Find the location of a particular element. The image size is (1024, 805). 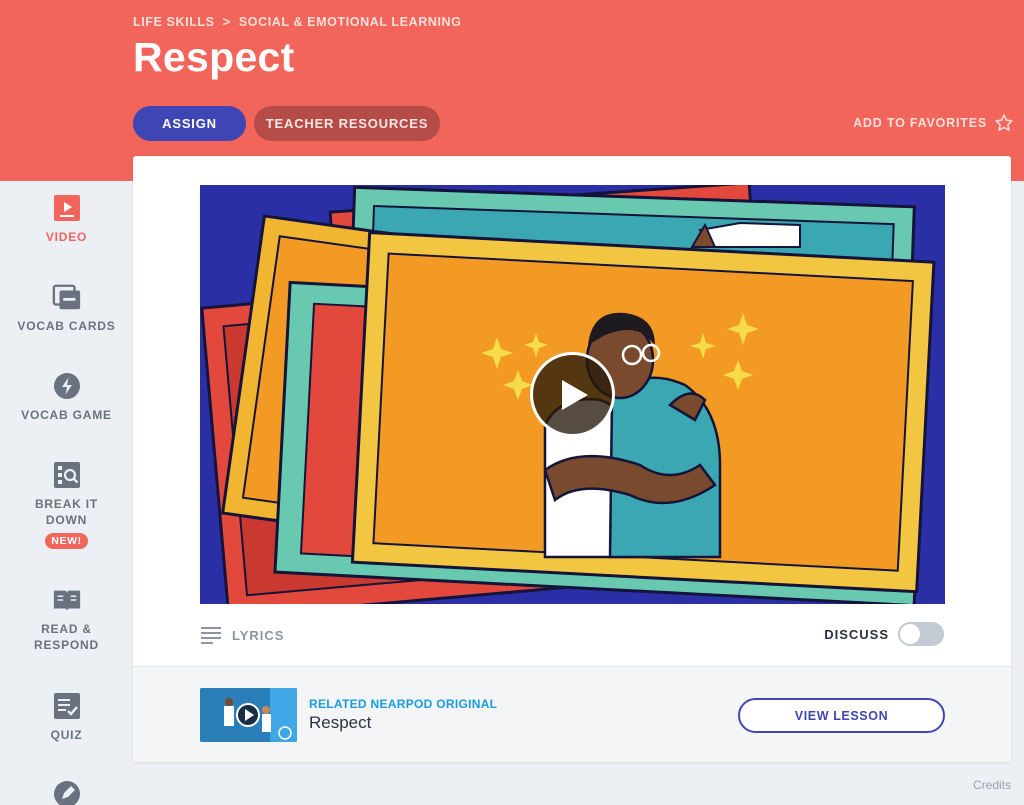

sidebar-item-break-it-down: BREAK IT DOWN NEW! is located at coordinates (66, 504).